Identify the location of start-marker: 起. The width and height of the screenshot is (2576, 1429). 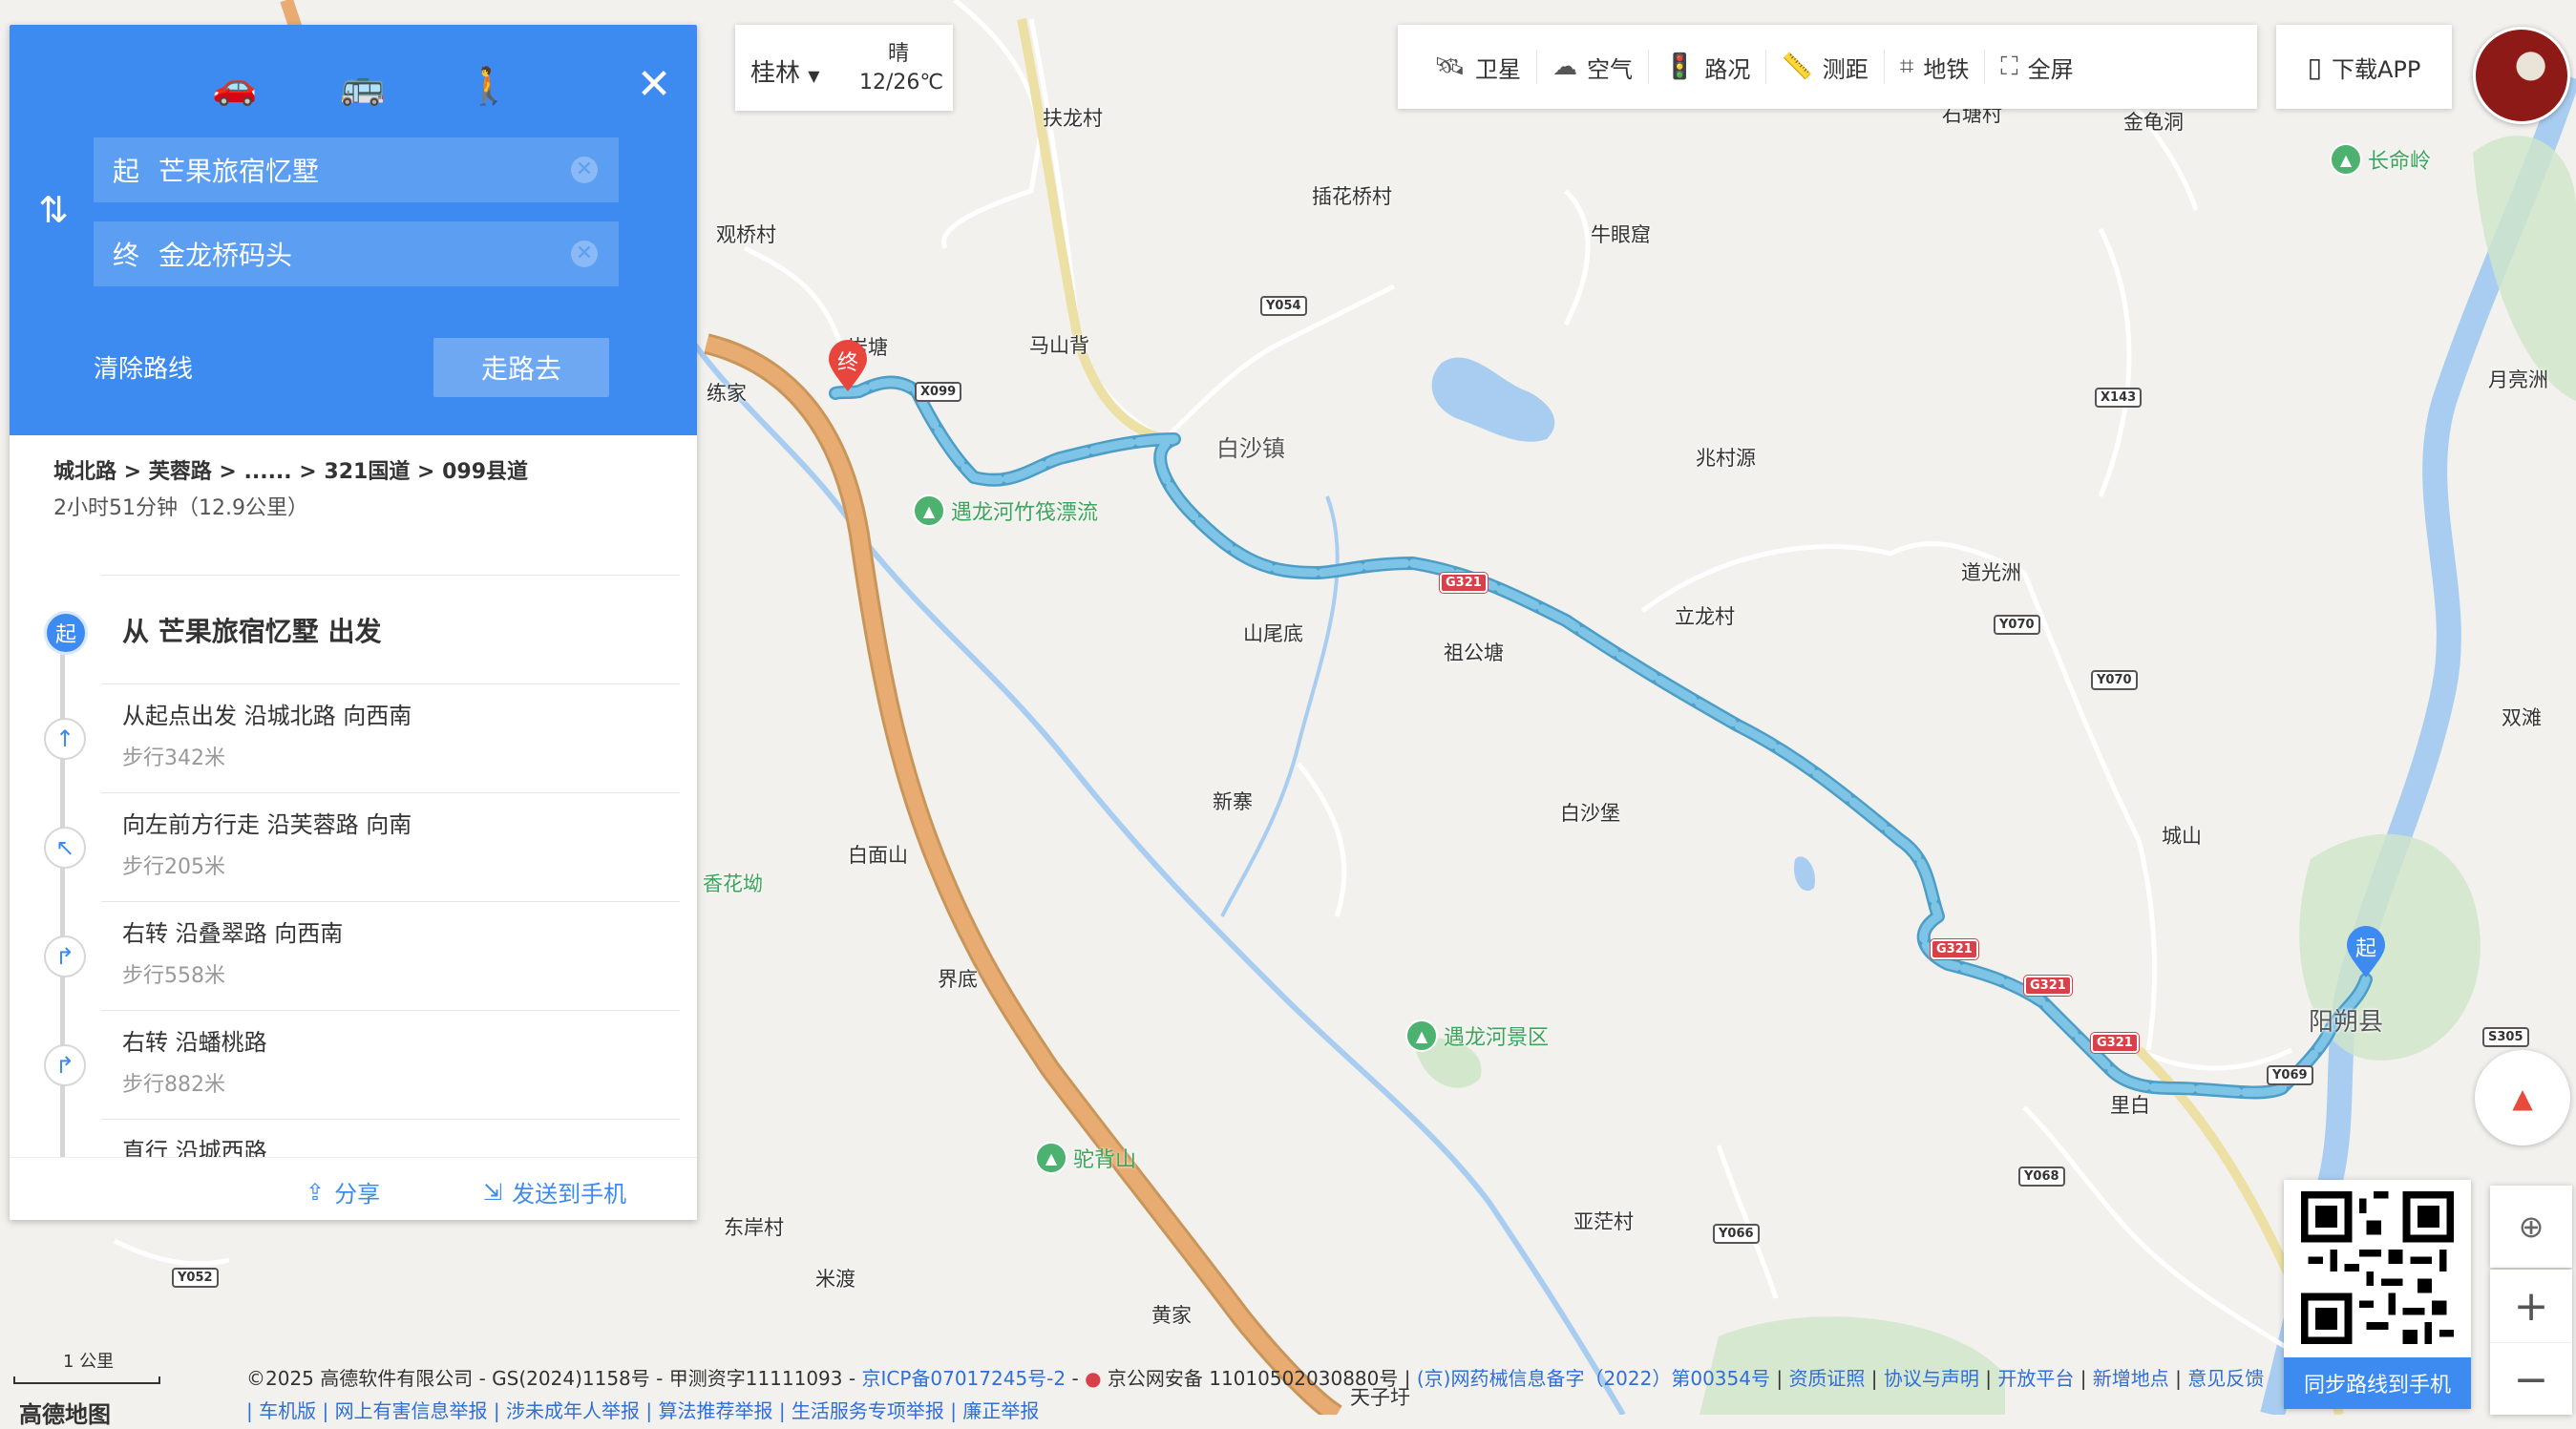
(2366, 952).